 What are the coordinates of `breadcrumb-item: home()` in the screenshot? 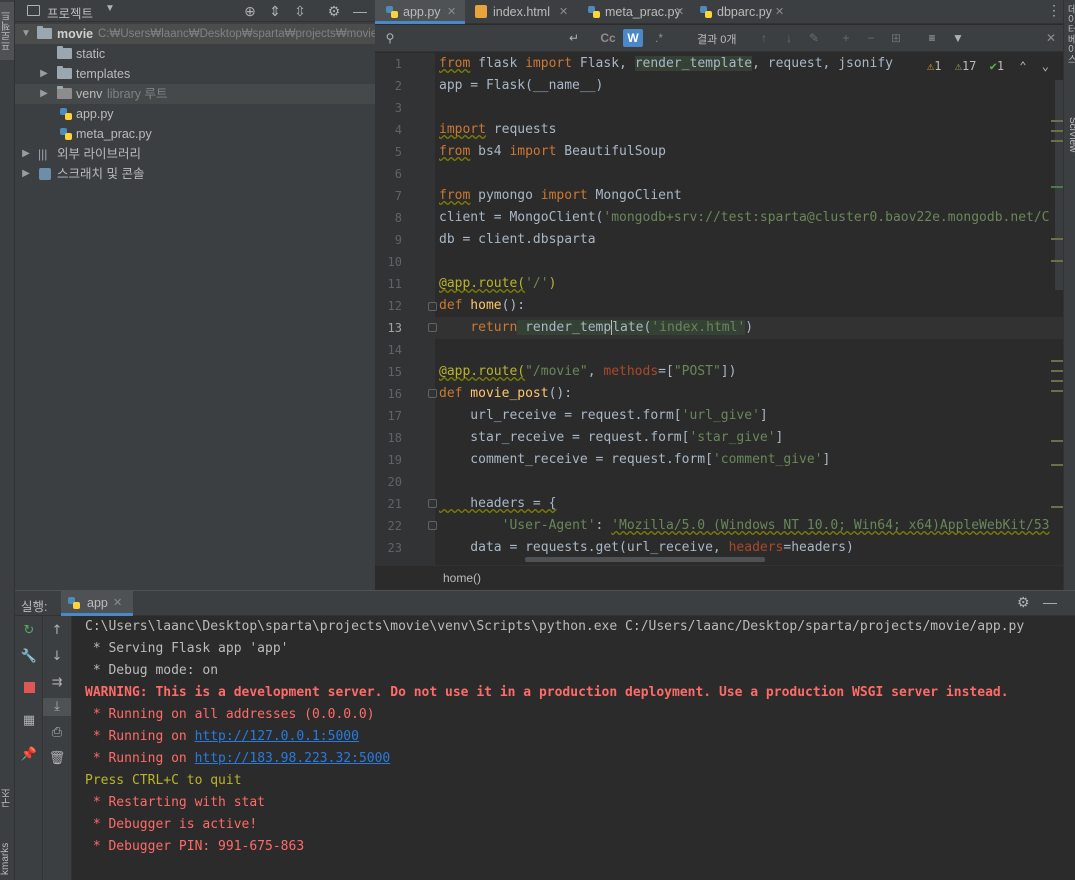 It's located at (462, 578).